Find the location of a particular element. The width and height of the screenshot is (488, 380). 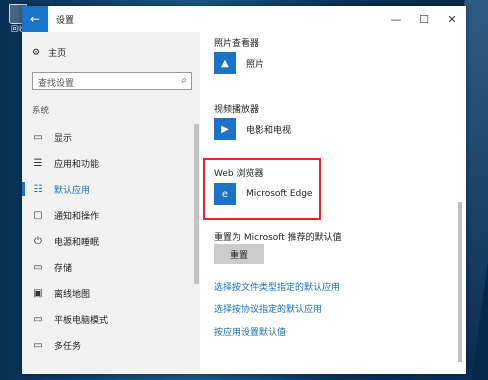

web-browser-app: e Microsoft Edge is located at coordinates (263, 194).